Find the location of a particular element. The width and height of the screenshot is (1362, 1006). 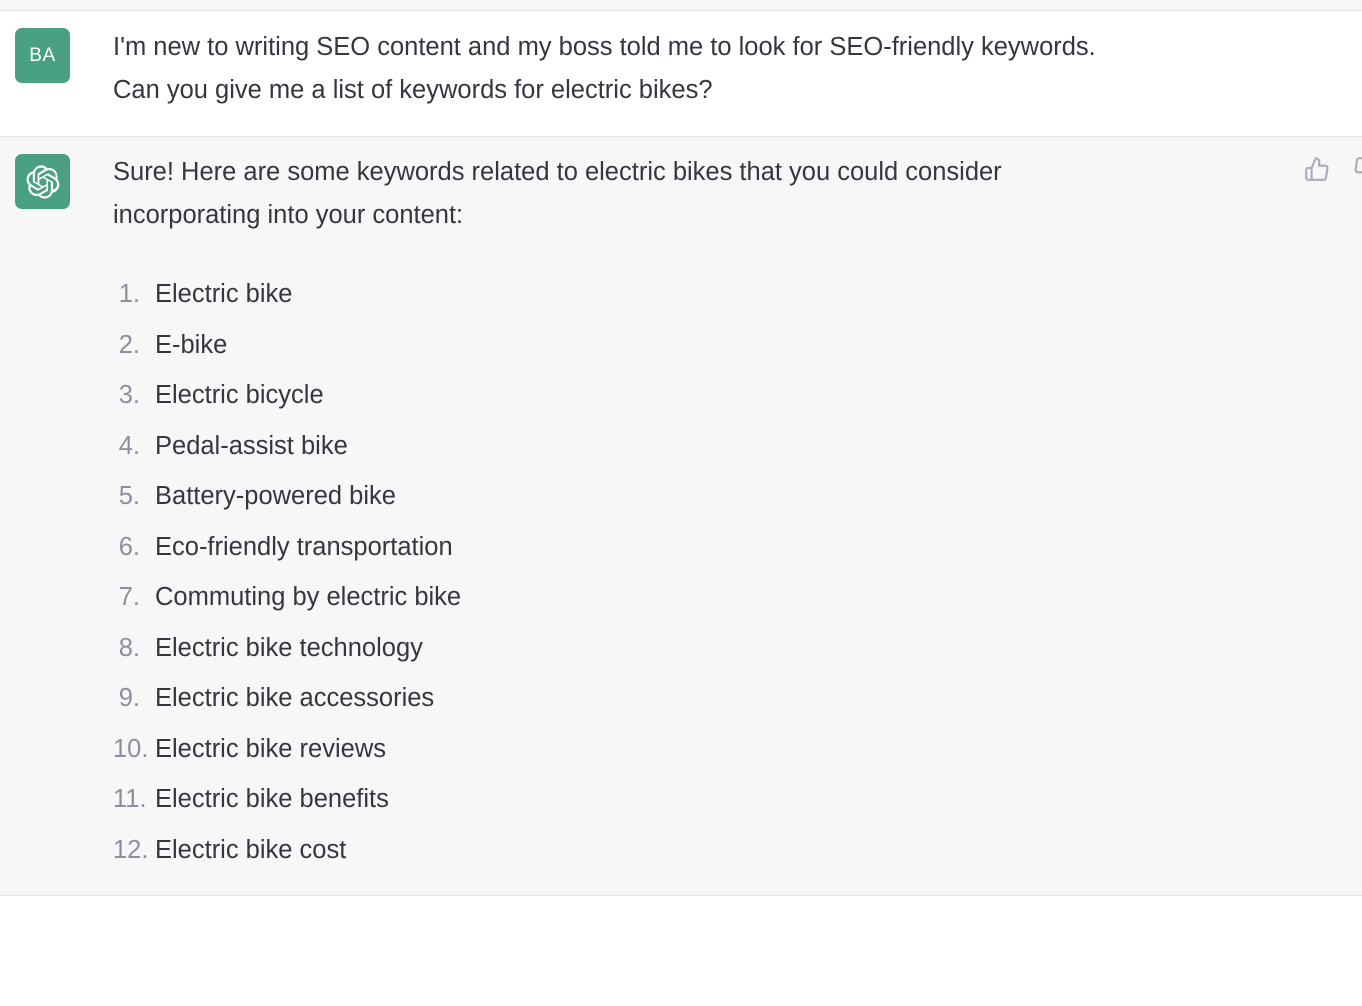

assistant-avatar is located at coordinates (42, 181).